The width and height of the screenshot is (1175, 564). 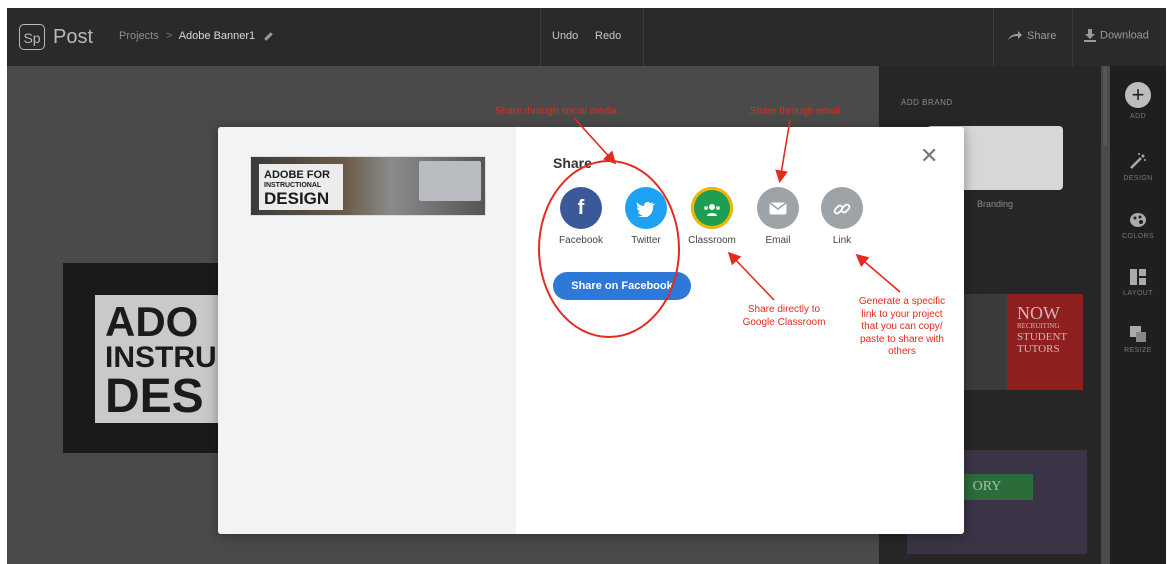 I want to click on thumbnail-text: TUTORS, so click(x=1038, y=349).